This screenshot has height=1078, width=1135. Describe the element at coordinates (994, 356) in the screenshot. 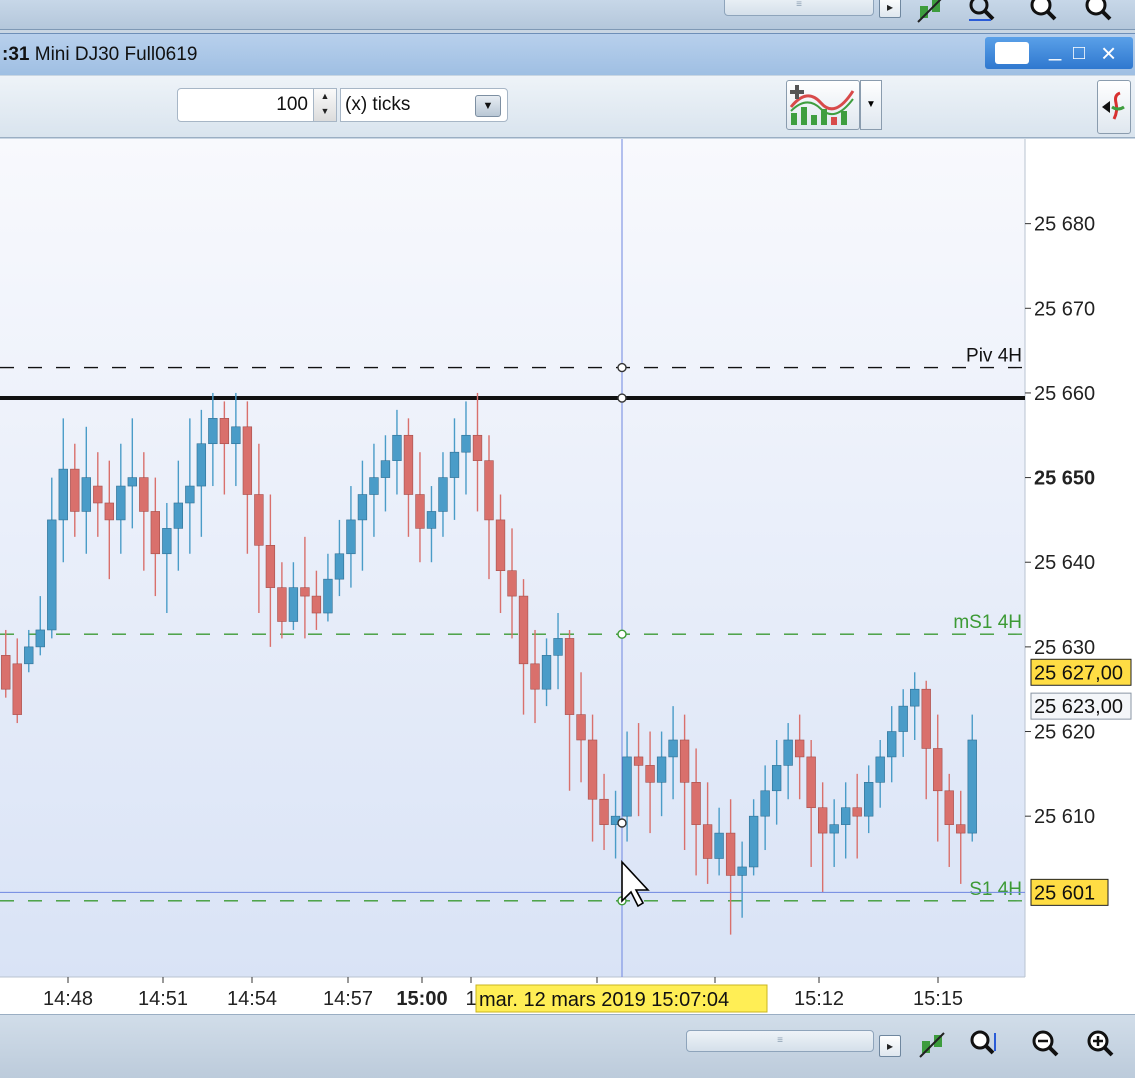

I see `level-label-0: Piv 4H` at that location.